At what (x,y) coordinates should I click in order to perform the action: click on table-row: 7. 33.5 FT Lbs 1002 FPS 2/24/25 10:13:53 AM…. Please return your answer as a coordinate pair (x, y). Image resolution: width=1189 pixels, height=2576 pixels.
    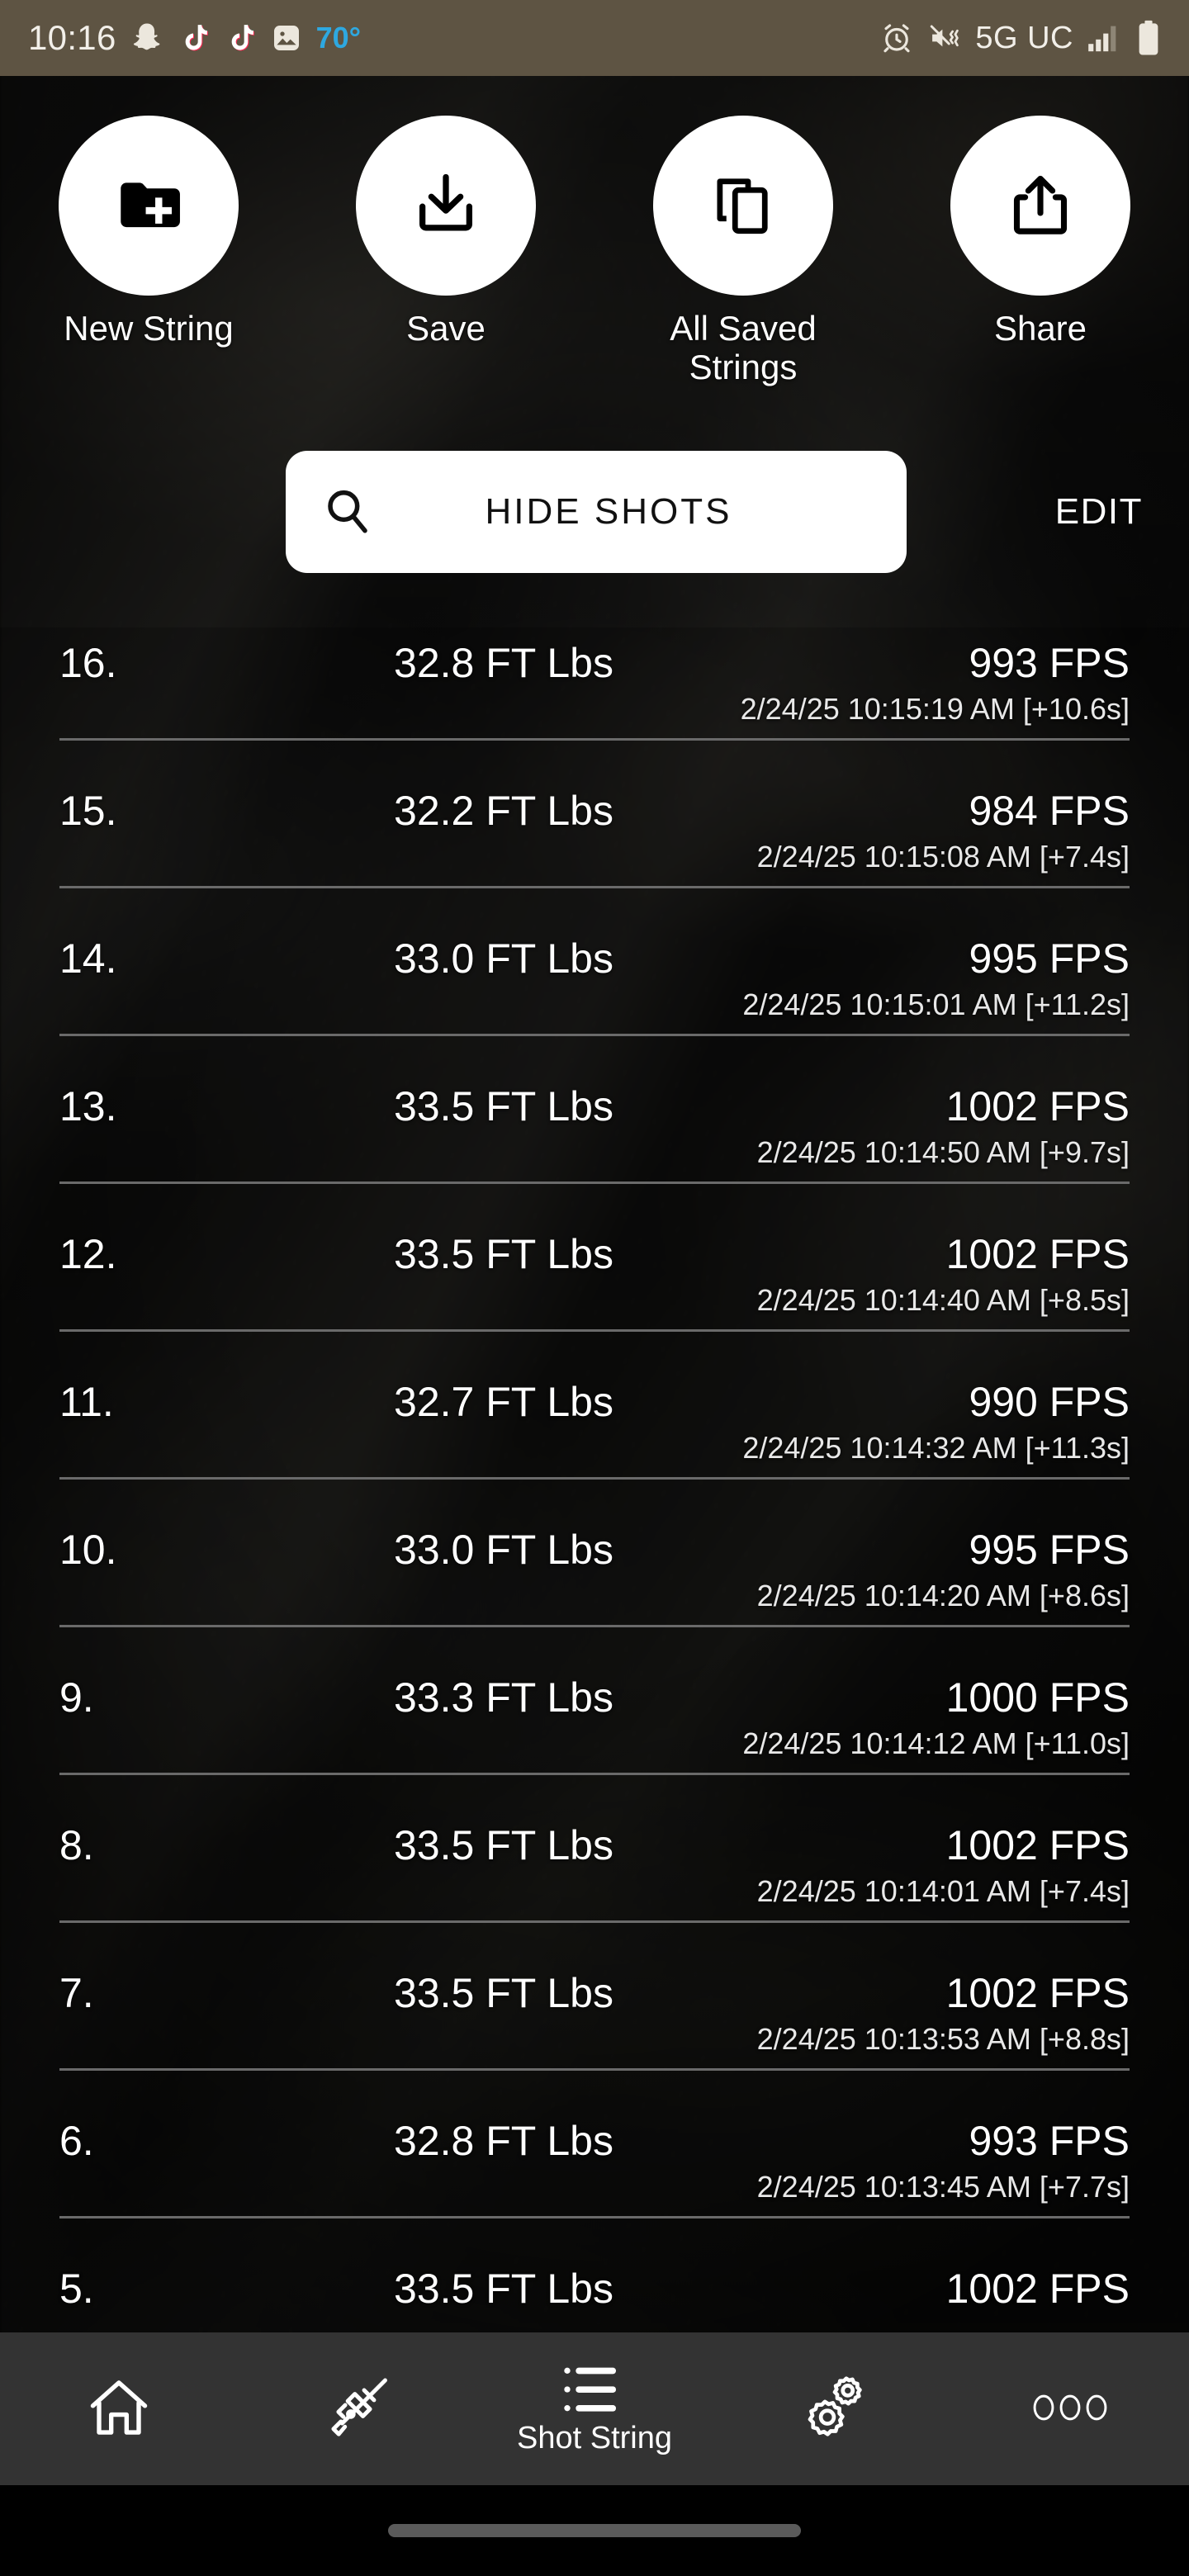
    Looking at the image, I should click on (594, 2031).